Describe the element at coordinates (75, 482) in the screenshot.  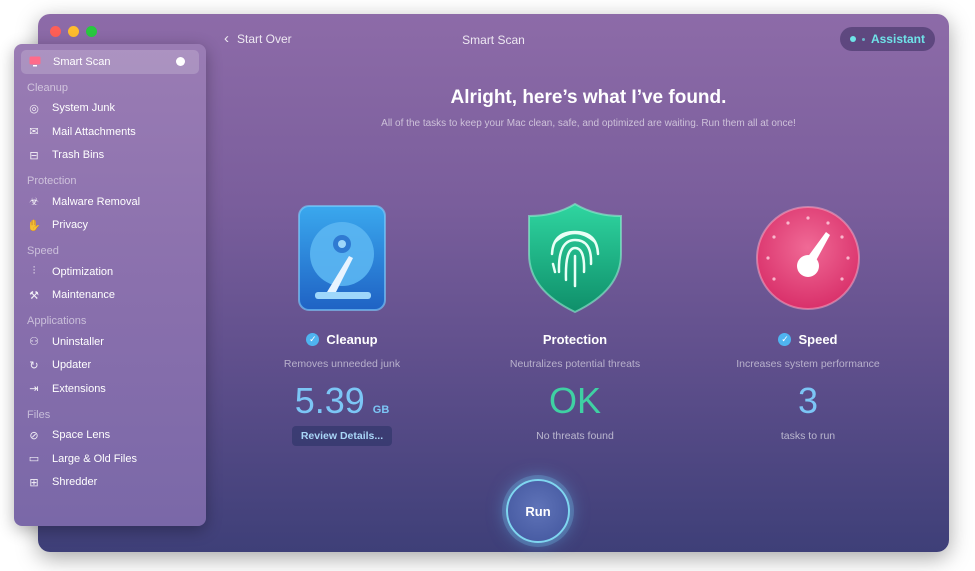
I see `sidebar-item-label: Shredder` at that location.